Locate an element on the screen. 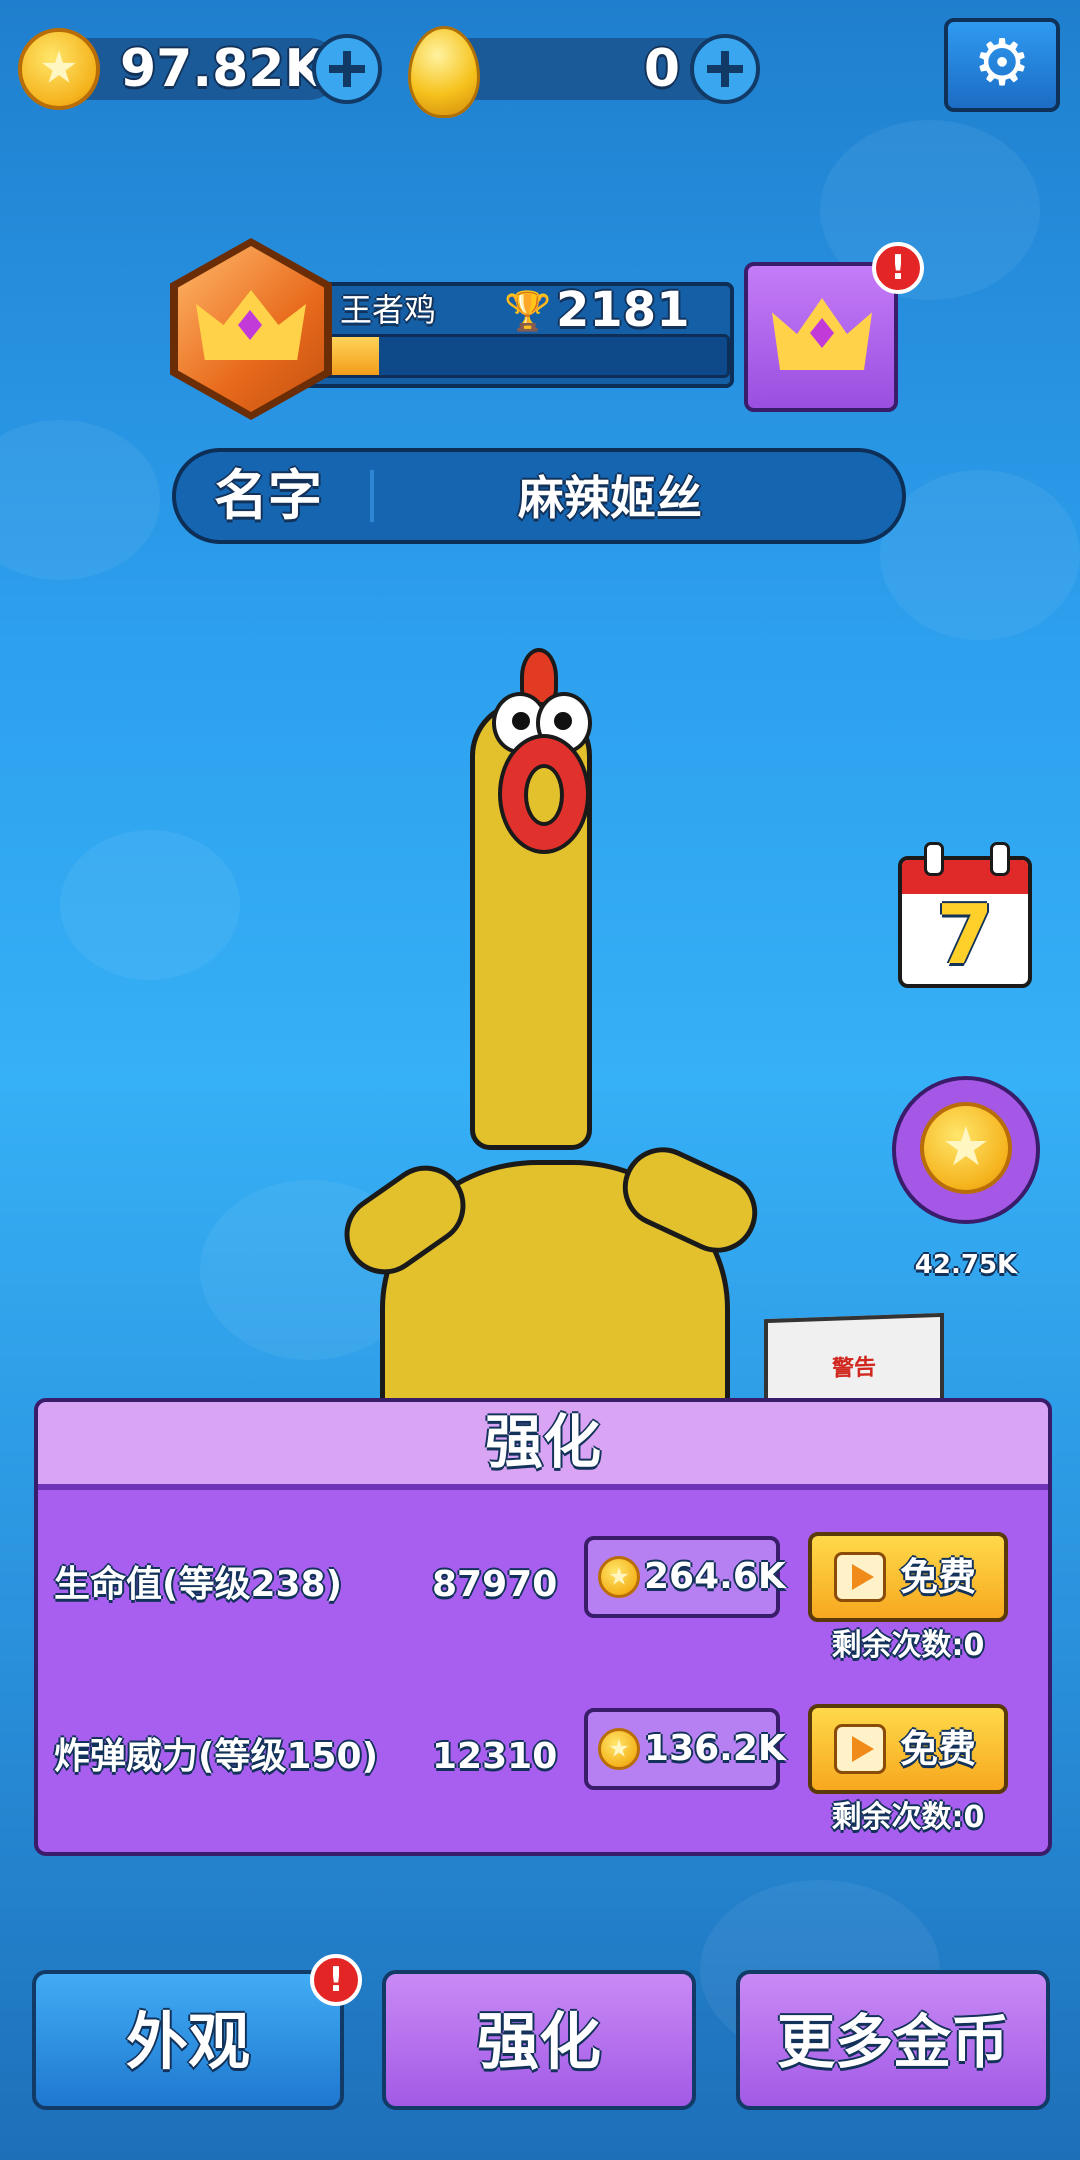 The width and height of the screenshot is (1080, 2160). coin-upgrade-button: ★ 136.2K is located at coordinates (685, 1749).